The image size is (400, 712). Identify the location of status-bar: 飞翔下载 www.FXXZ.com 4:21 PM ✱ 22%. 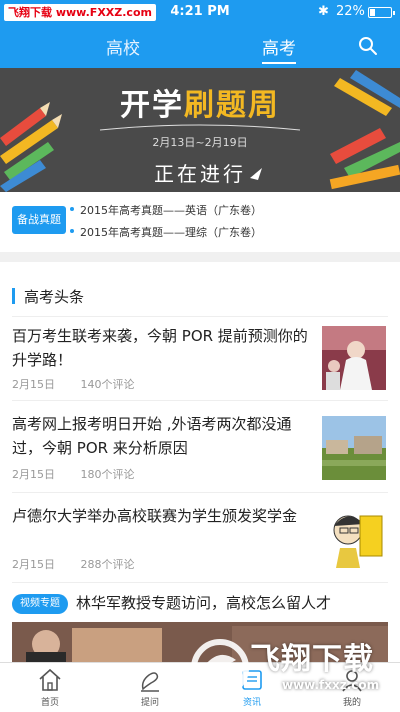
(200, 12).